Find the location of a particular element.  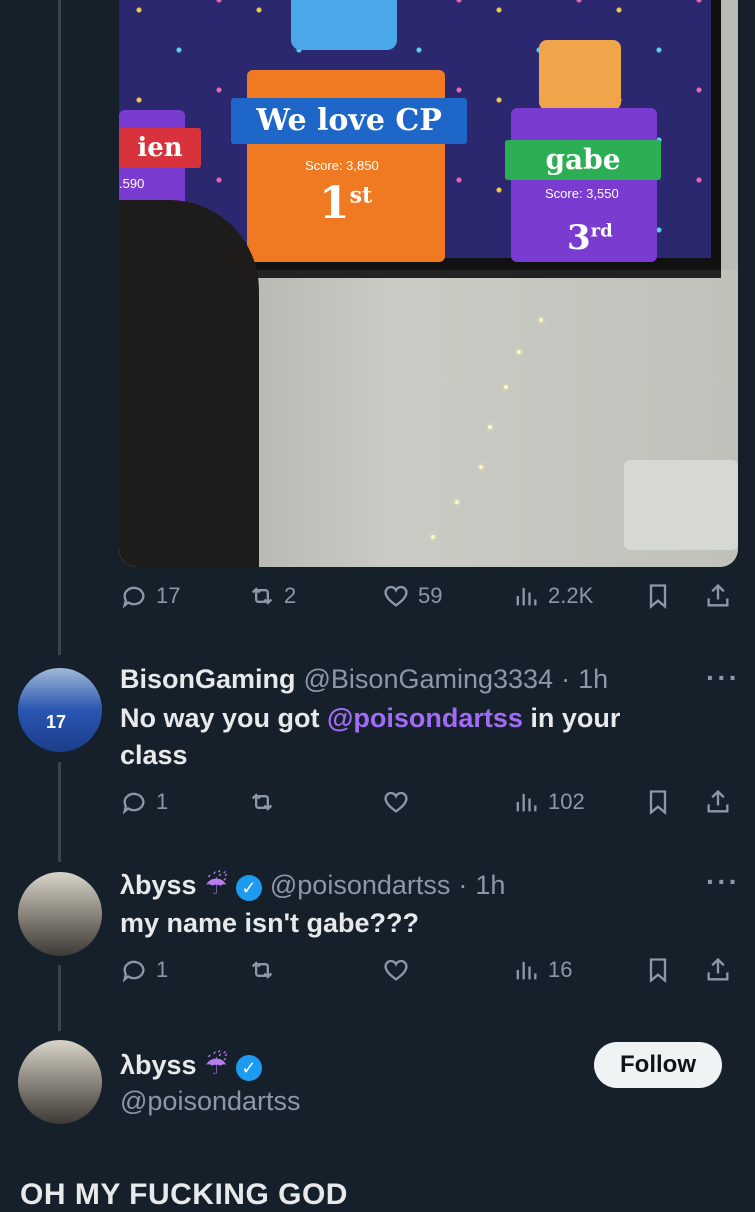

photo-cup is located at coordinates (681, 505).